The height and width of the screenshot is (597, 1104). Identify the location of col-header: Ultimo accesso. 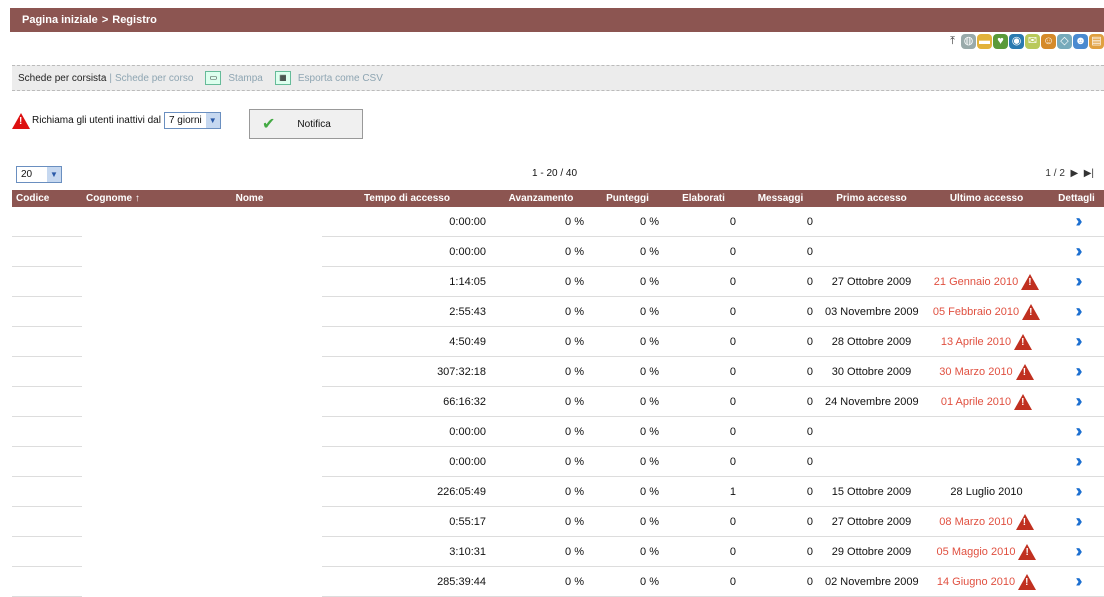
(986, 198).